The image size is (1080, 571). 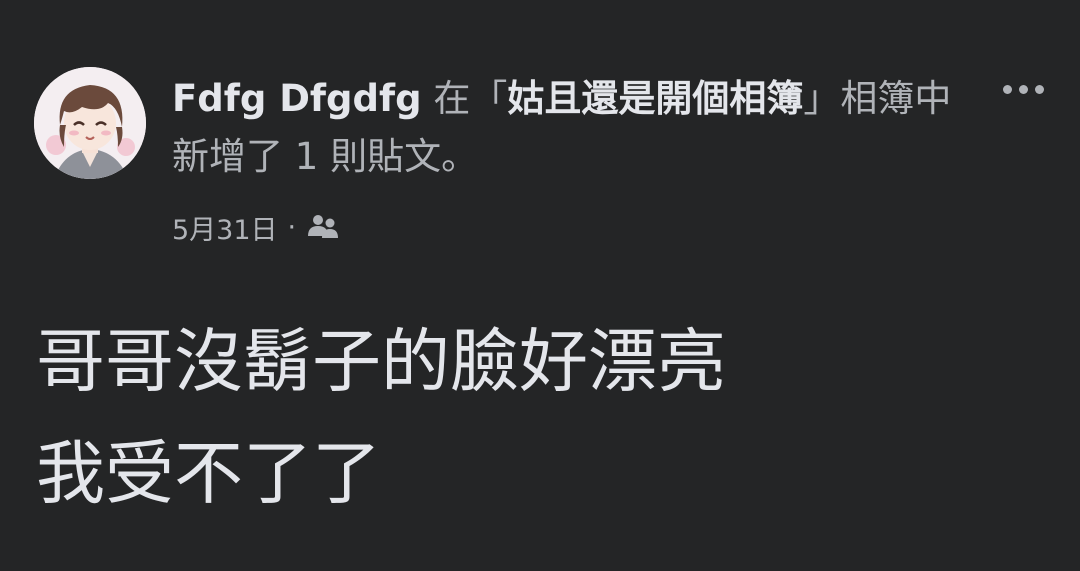 I want to click on post-date: 5月31日, so click(x=225, y=227).